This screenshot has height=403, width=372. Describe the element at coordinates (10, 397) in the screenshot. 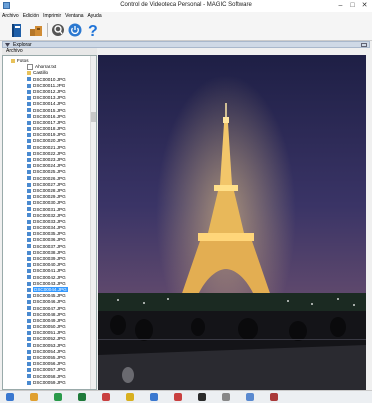

I see `start-icon` at that location.